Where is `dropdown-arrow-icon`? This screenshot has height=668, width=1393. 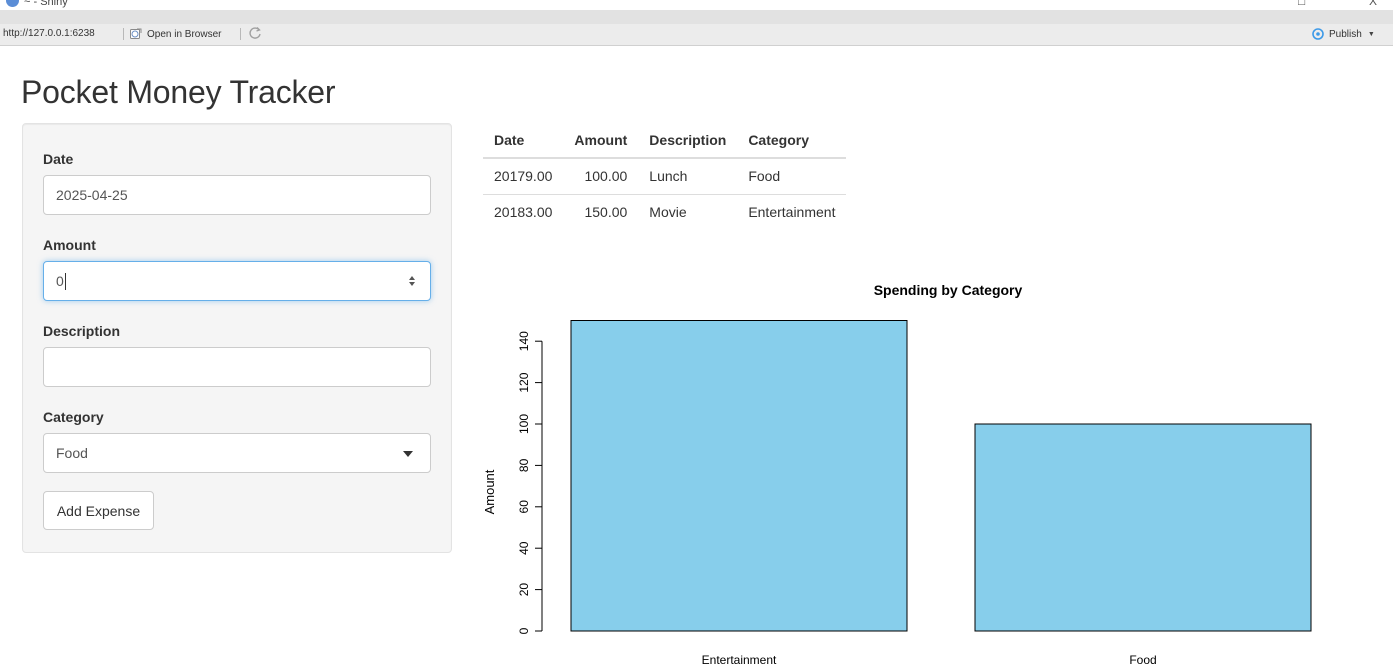
dropdown-arrow-icon is located at coordinates (408, 454).